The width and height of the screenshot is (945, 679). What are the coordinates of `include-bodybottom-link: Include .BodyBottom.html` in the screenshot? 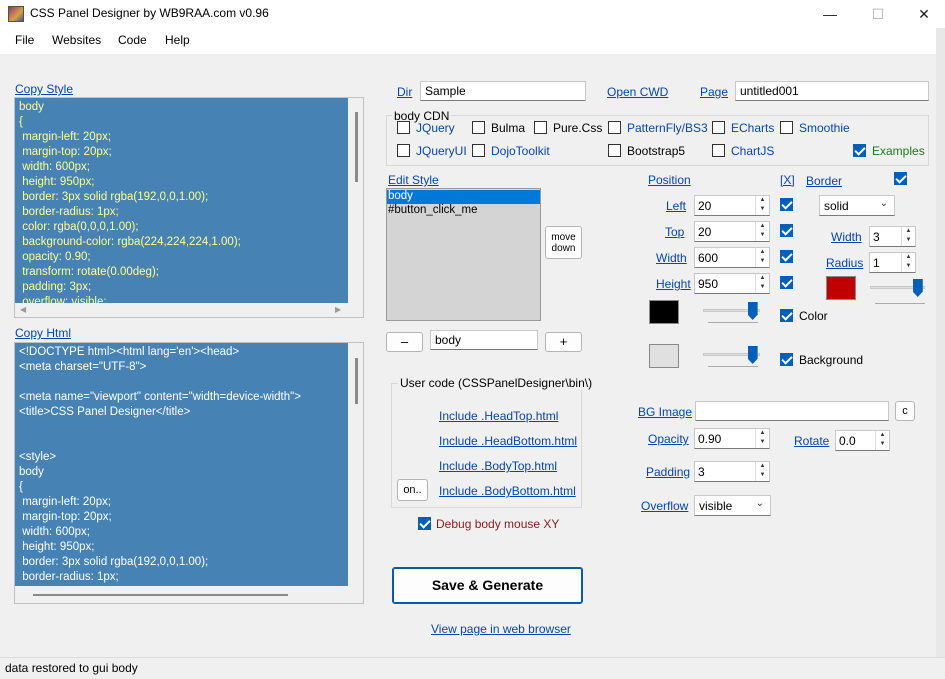 It's located at (507, 491).